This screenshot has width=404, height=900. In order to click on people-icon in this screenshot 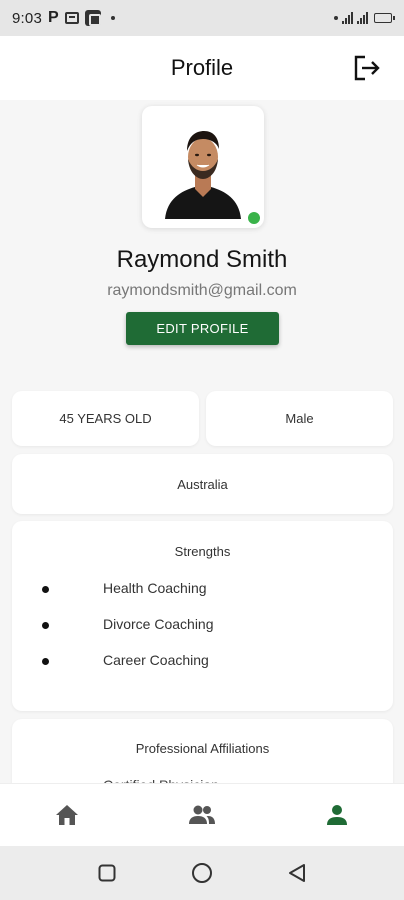, I will do `click(201, 814)`.